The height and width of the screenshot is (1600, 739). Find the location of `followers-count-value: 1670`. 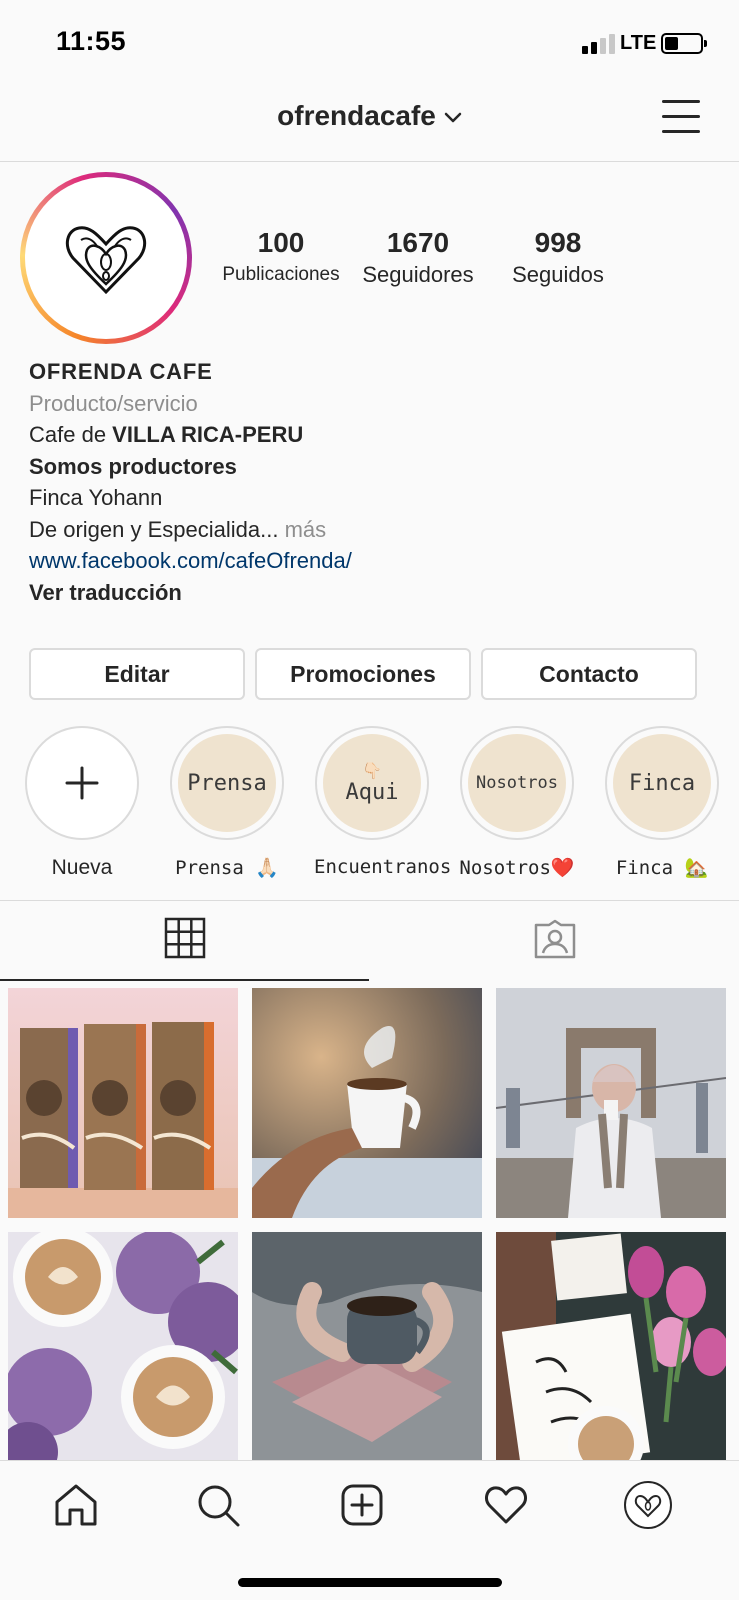

followers-count-value: 1670 is located at coordinates (418, 242).